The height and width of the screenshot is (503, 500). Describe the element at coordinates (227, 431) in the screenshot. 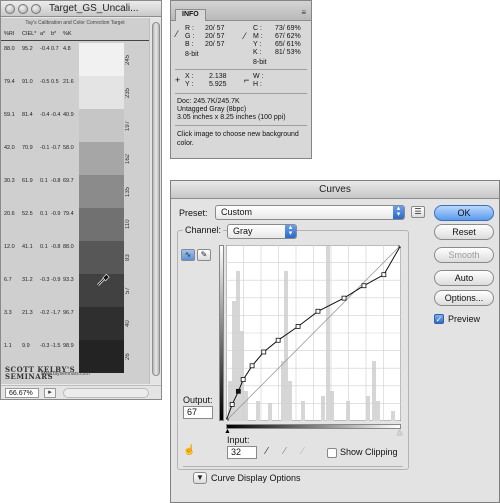

I see `black-point-slider-icon: ▲` at that location.